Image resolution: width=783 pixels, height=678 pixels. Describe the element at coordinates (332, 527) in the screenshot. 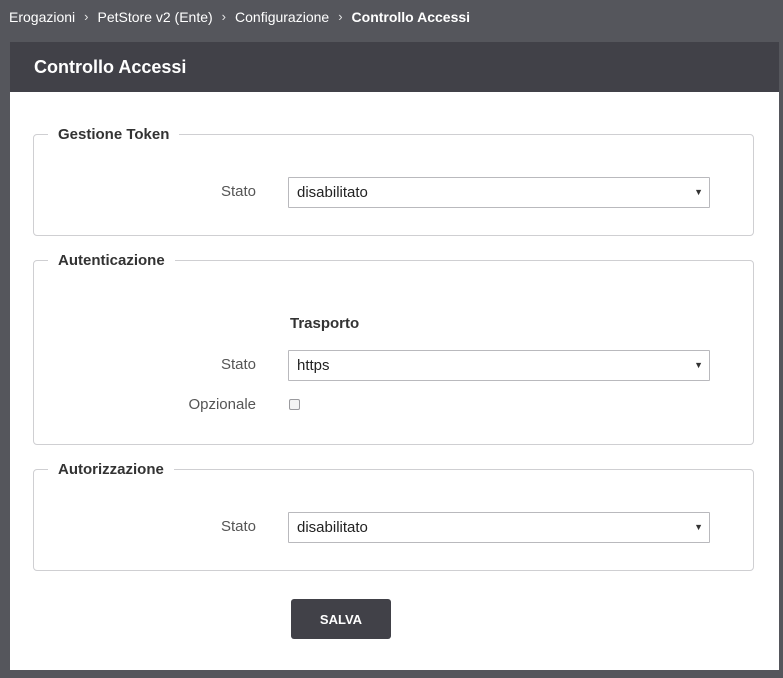

I see `authz-stato-value: disabilitato` at that location.